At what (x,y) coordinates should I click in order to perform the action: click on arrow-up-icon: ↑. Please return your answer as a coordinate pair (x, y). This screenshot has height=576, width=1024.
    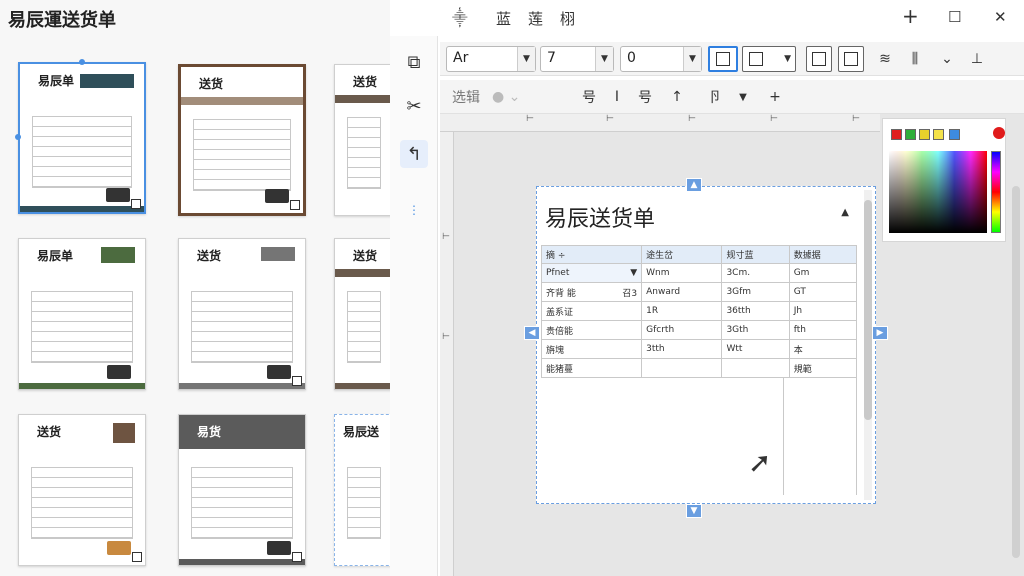
    Looking at the image, I should click on (677, 97).